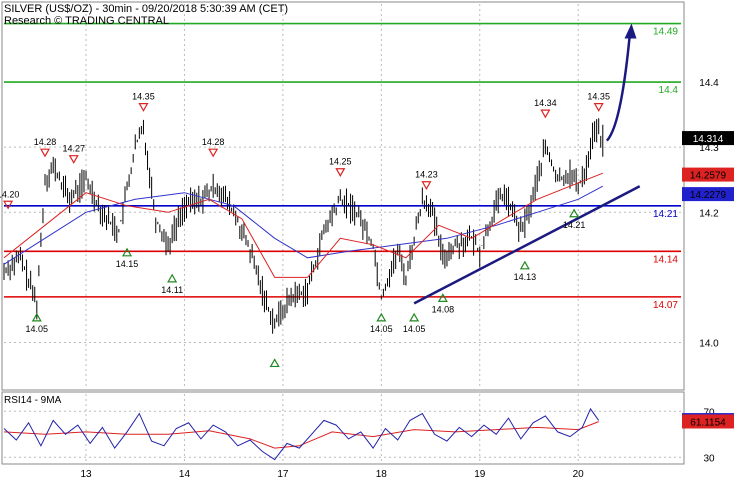 Image resolution: width=735 pixels, height=480 pixels. Describe the element at coordinates (574, 225) in the screenshot. I see `low-label: 14.21` at that location.